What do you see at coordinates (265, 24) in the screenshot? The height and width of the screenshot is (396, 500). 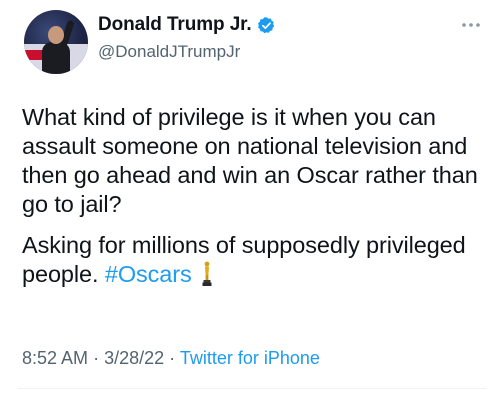 I see `verified-badge-icon` at bounding box center [265, 24].